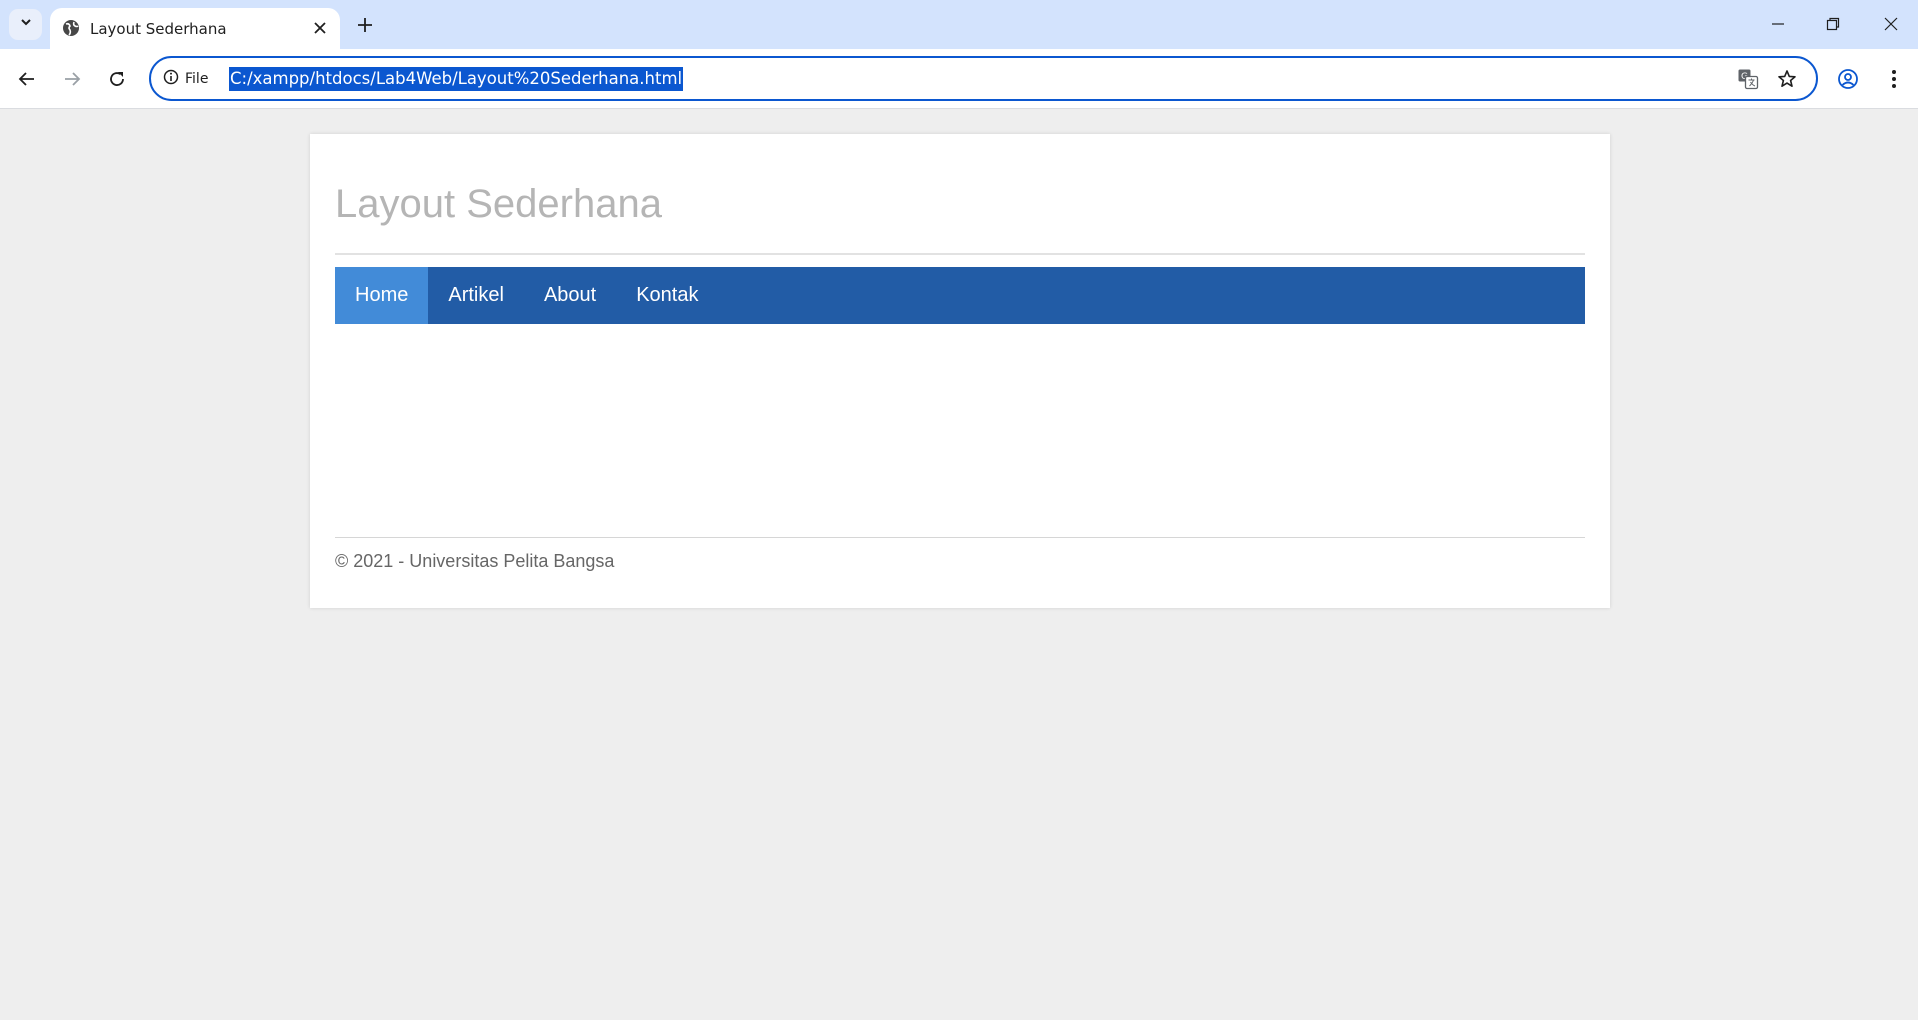  What do you see at coordinates (171, 79) in the screenshot?
I see `info-icon` at bounding box center [171, 79].